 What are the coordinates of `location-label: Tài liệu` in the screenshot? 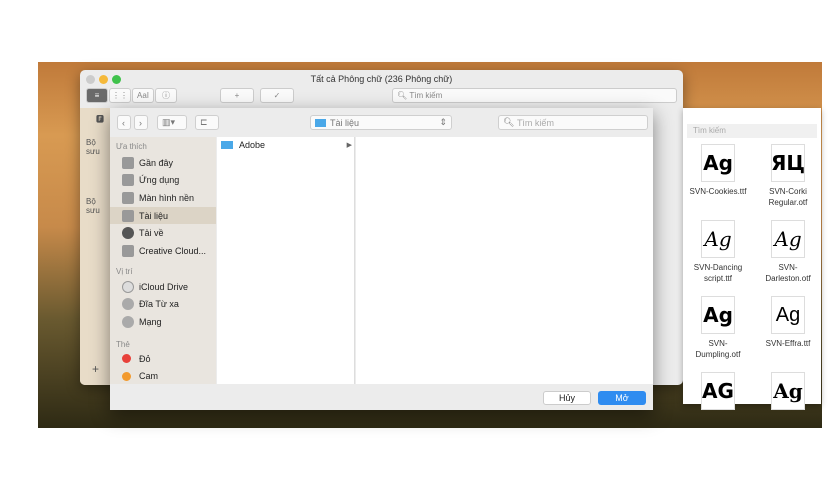 It's located at (345, 122).